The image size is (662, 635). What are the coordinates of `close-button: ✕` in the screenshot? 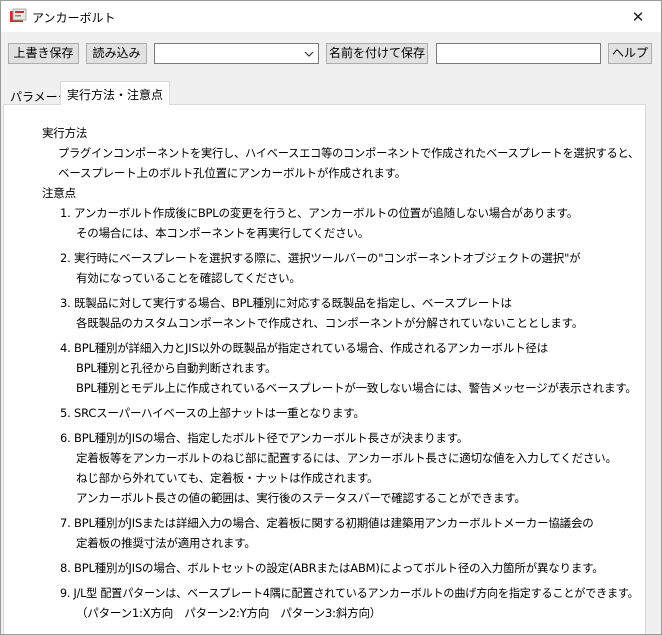 It's located at (638, 16).